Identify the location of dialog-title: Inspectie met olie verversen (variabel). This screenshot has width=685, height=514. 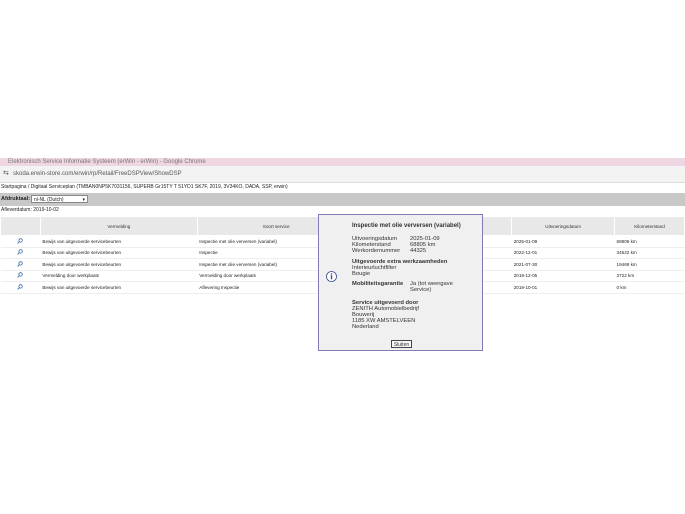
(406, 226).